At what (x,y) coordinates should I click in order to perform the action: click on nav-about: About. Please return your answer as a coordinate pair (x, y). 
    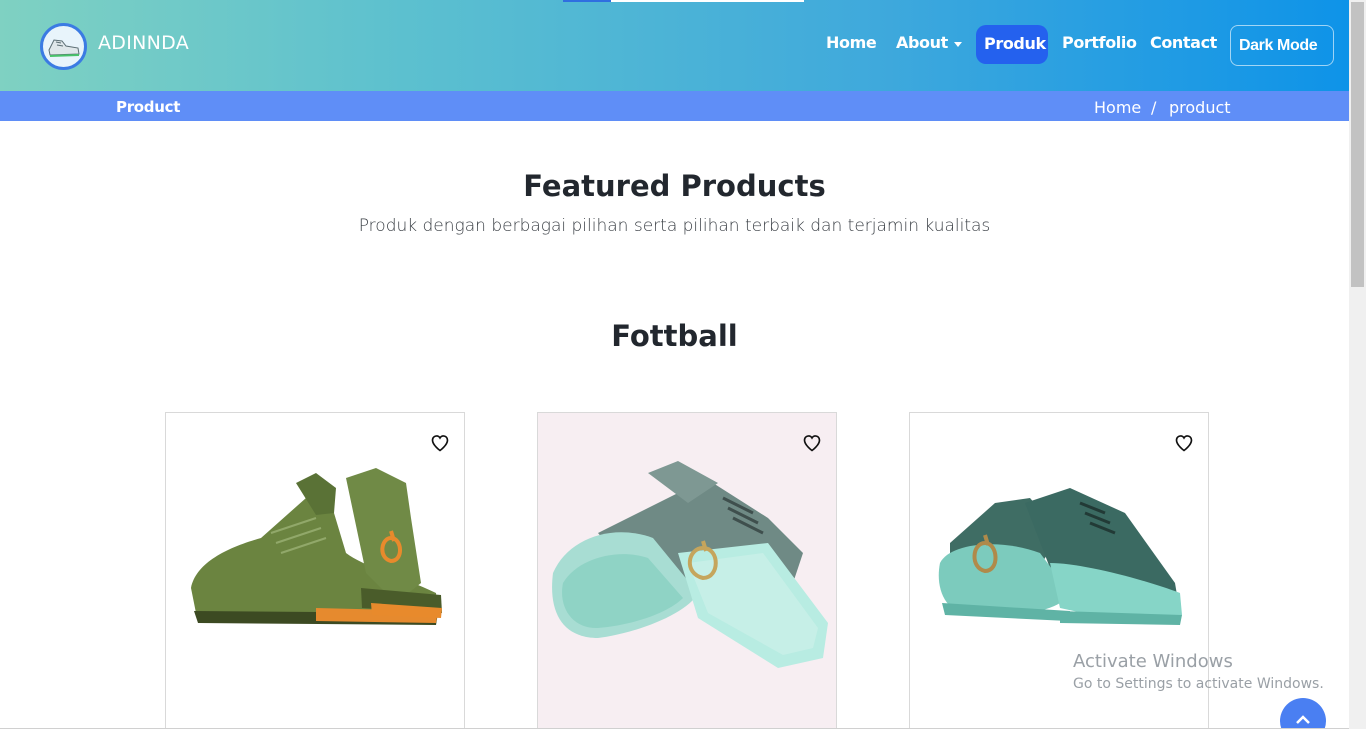
    Looking at the image, I should click on (922, 42).